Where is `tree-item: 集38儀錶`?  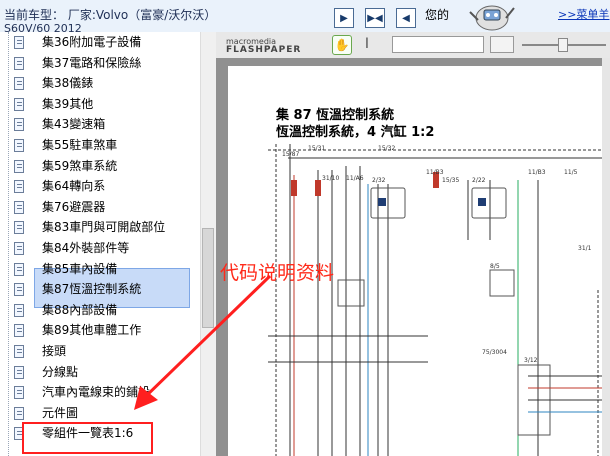
tree-item: 集38儀錶 is located at coordinates (67, 83).